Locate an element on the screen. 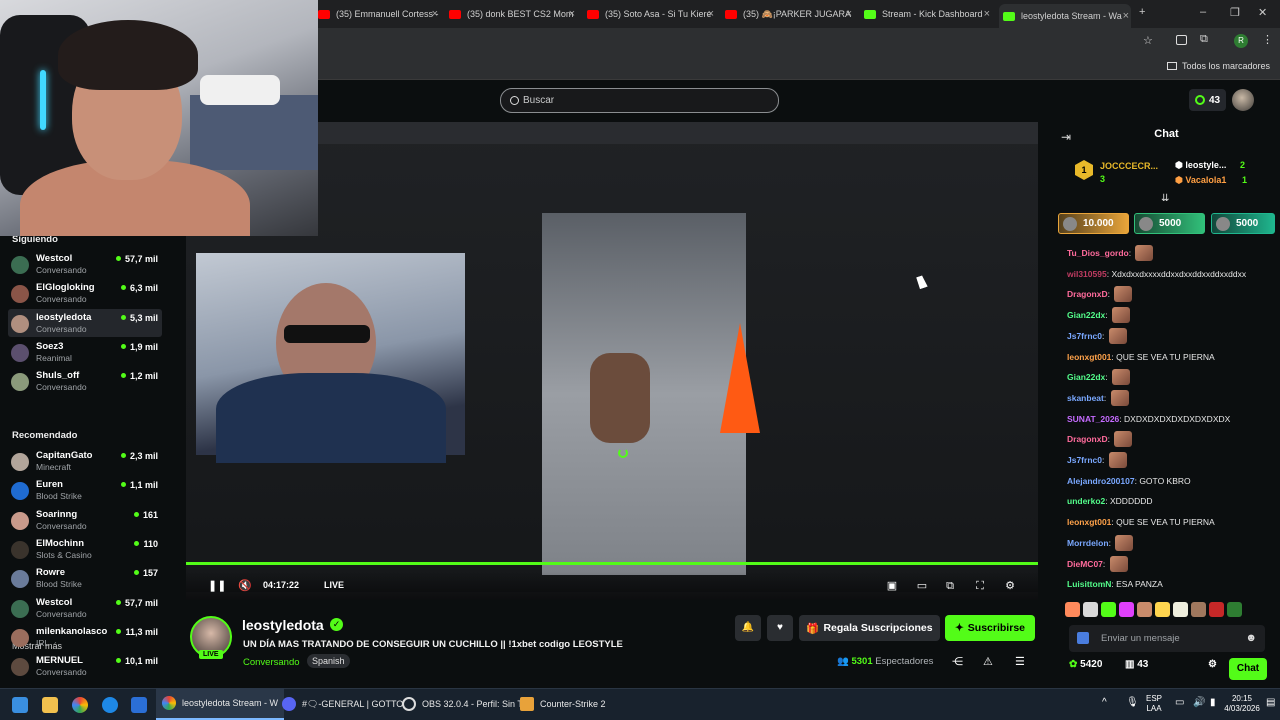  extensions-icon: ⧉ is located at coordinates (1204, 39).